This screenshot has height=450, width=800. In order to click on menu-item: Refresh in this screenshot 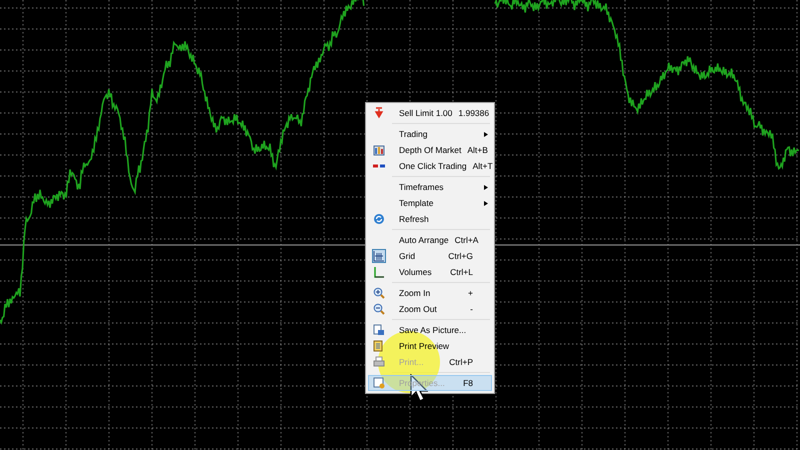, I will do `click(430, 219)`.